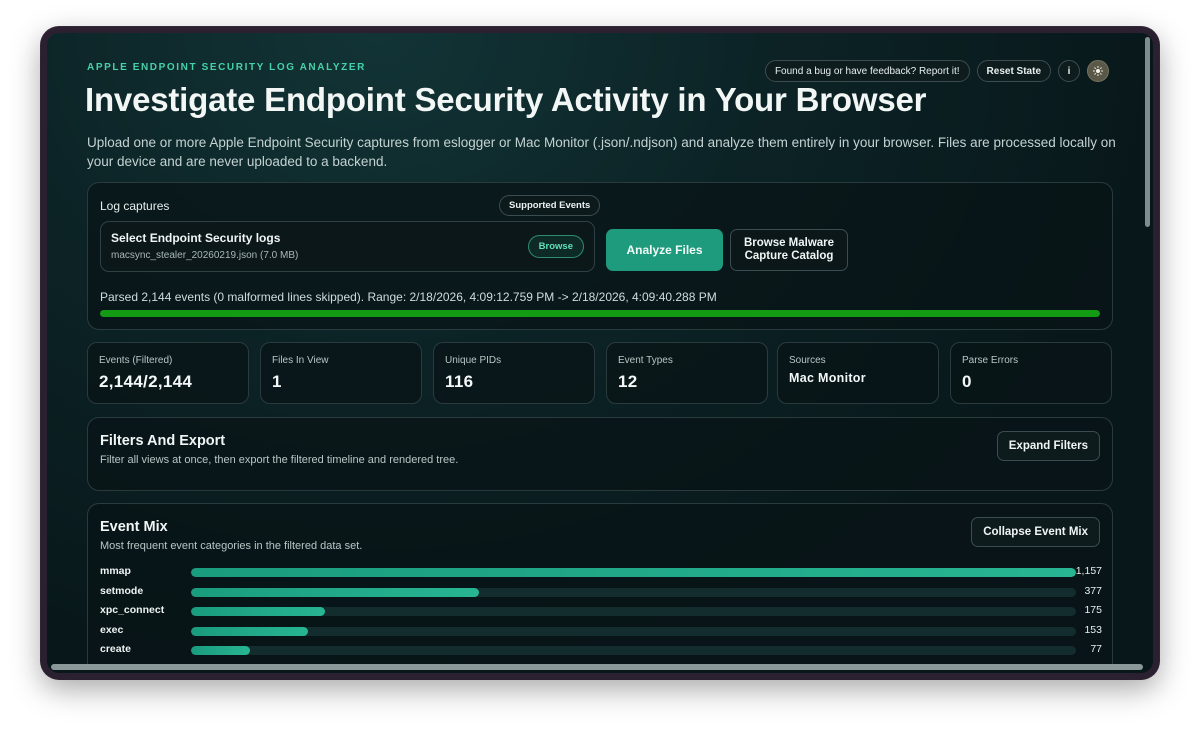  I want to click on parse-progress-bar, so click(600, 313).